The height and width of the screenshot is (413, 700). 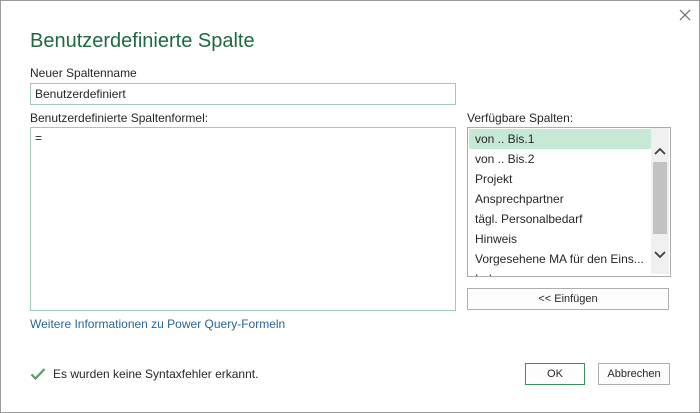 I want to click on cancel-button: Abbrechen, so click(x=634, y=374).